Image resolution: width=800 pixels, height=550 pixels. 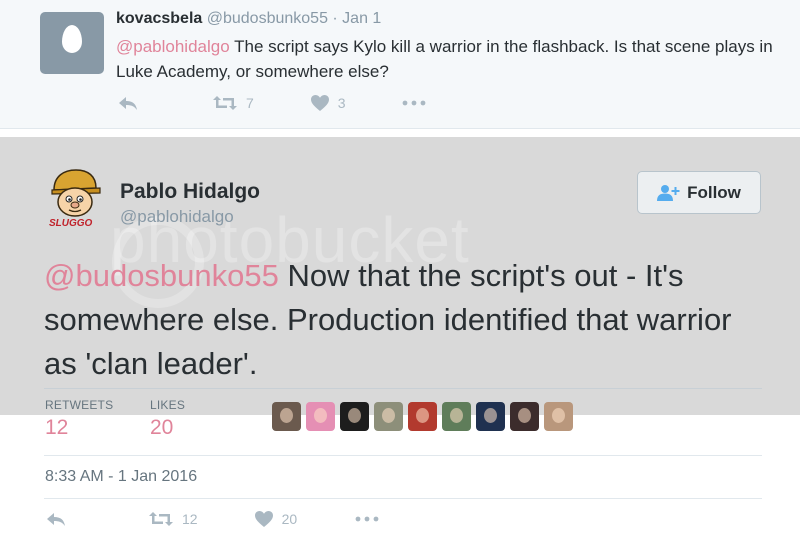 I want to click on reply-header: kovacsbela @budosbunko55 · Jan 1, so click(x=248, y=19).